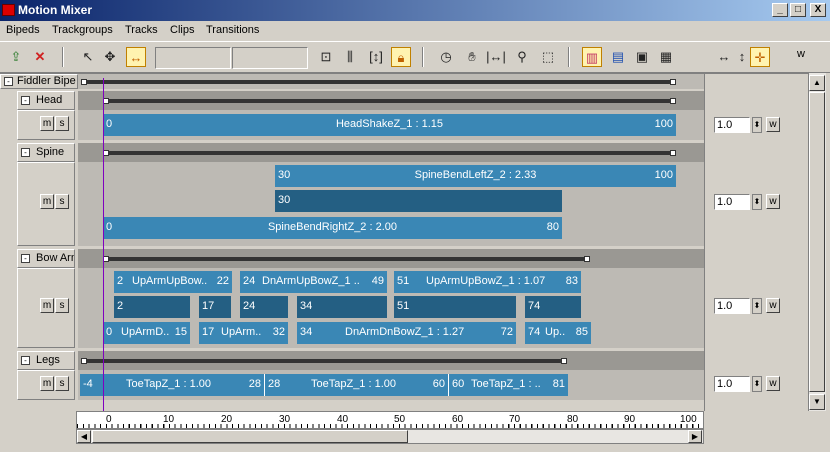 This screenshot has height=452, width=830. I want to click on transition-spine: 30, so click(418, 201).